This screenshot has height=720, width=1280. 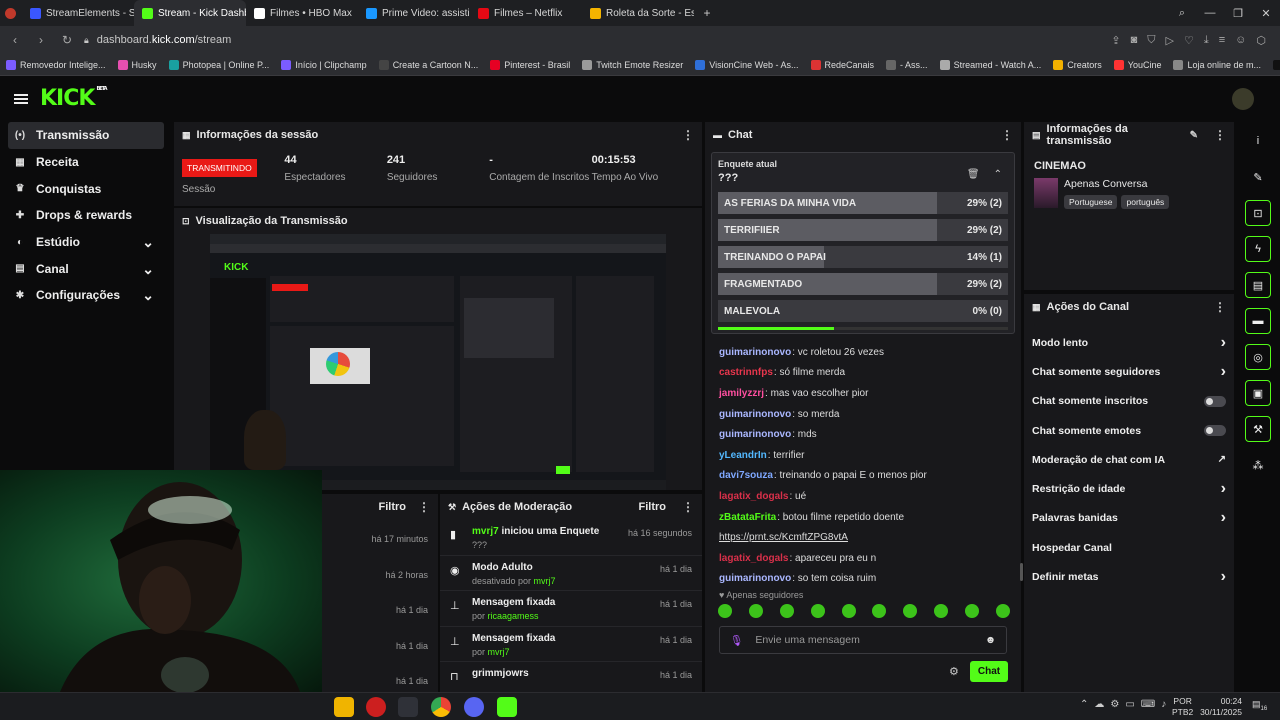 I want to click on document-icon: ▤, so click(x=1258, y=285).